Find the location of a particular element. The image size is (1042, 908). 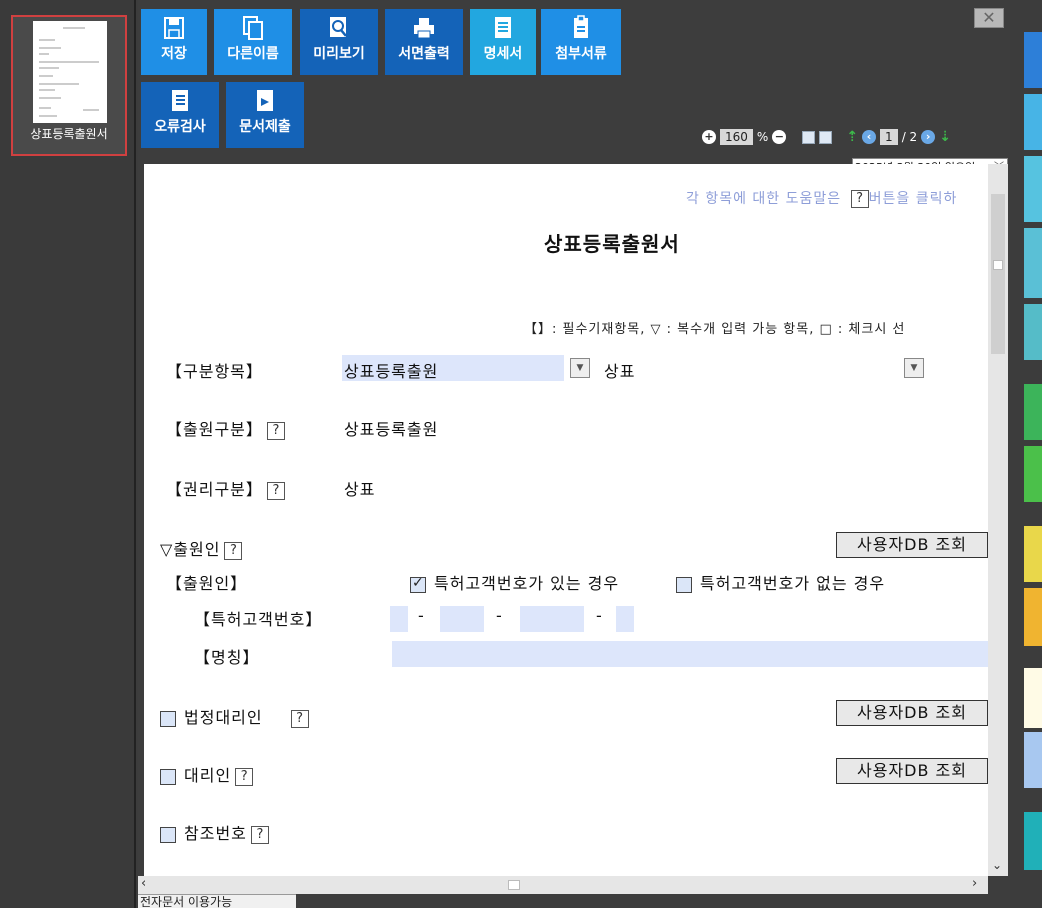

legal-agent-option: 법정대리인? is located at coordinates (234, 716).